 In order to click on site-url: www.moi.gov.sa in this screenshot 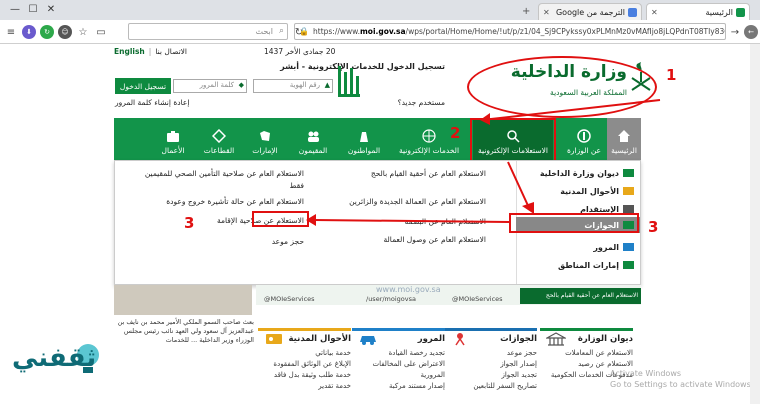, I will do `click(408, 289)`.